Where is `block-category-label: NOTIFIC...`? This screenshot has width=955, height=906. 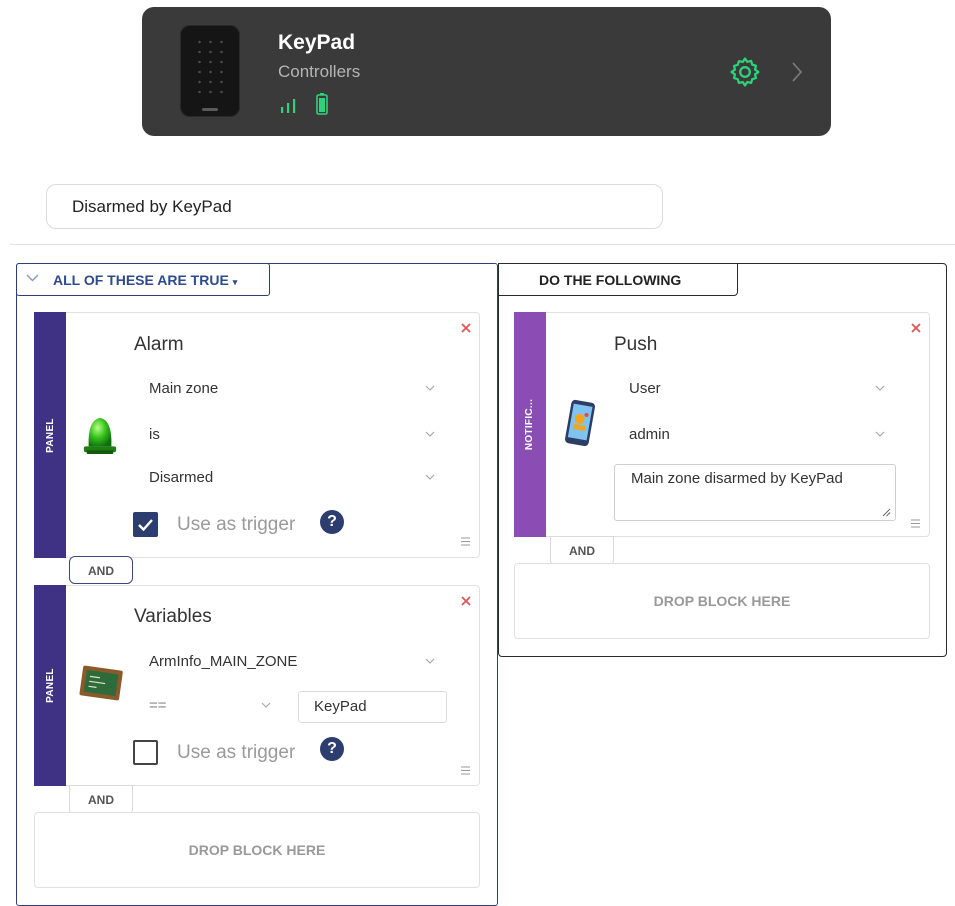 block-category-label: NOTIFIC... is located at coordinates (530, 424).